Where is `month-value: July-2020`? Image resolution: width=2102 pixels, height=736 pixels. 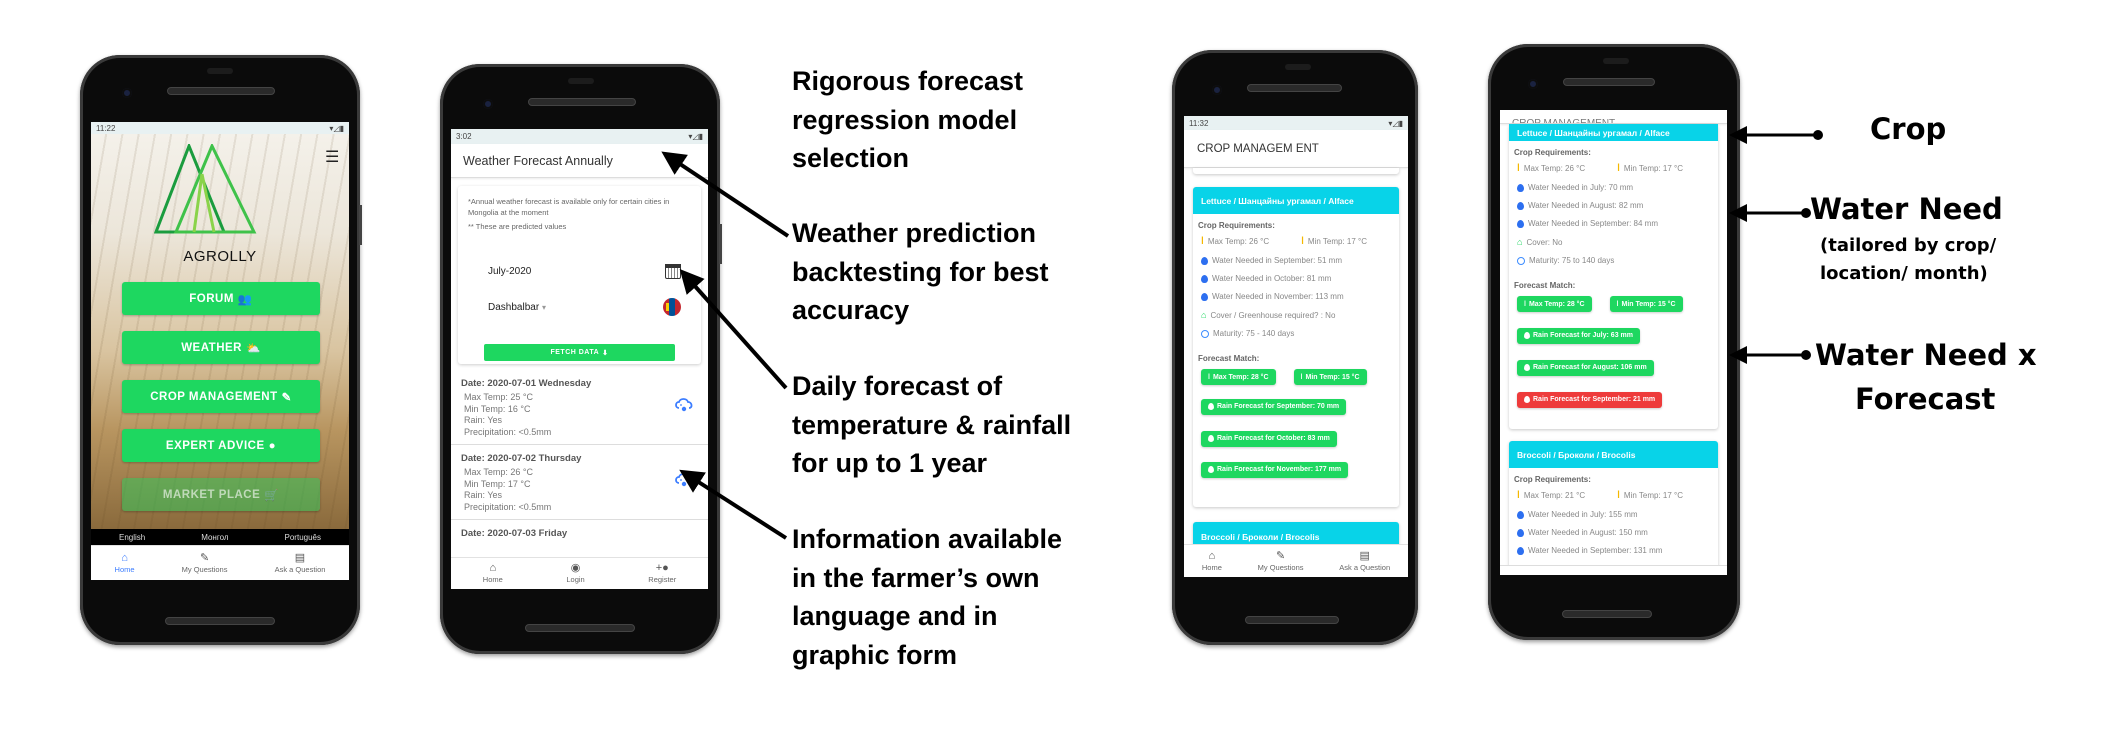 month-value: July-2020 is located at coordinates (509, 271).